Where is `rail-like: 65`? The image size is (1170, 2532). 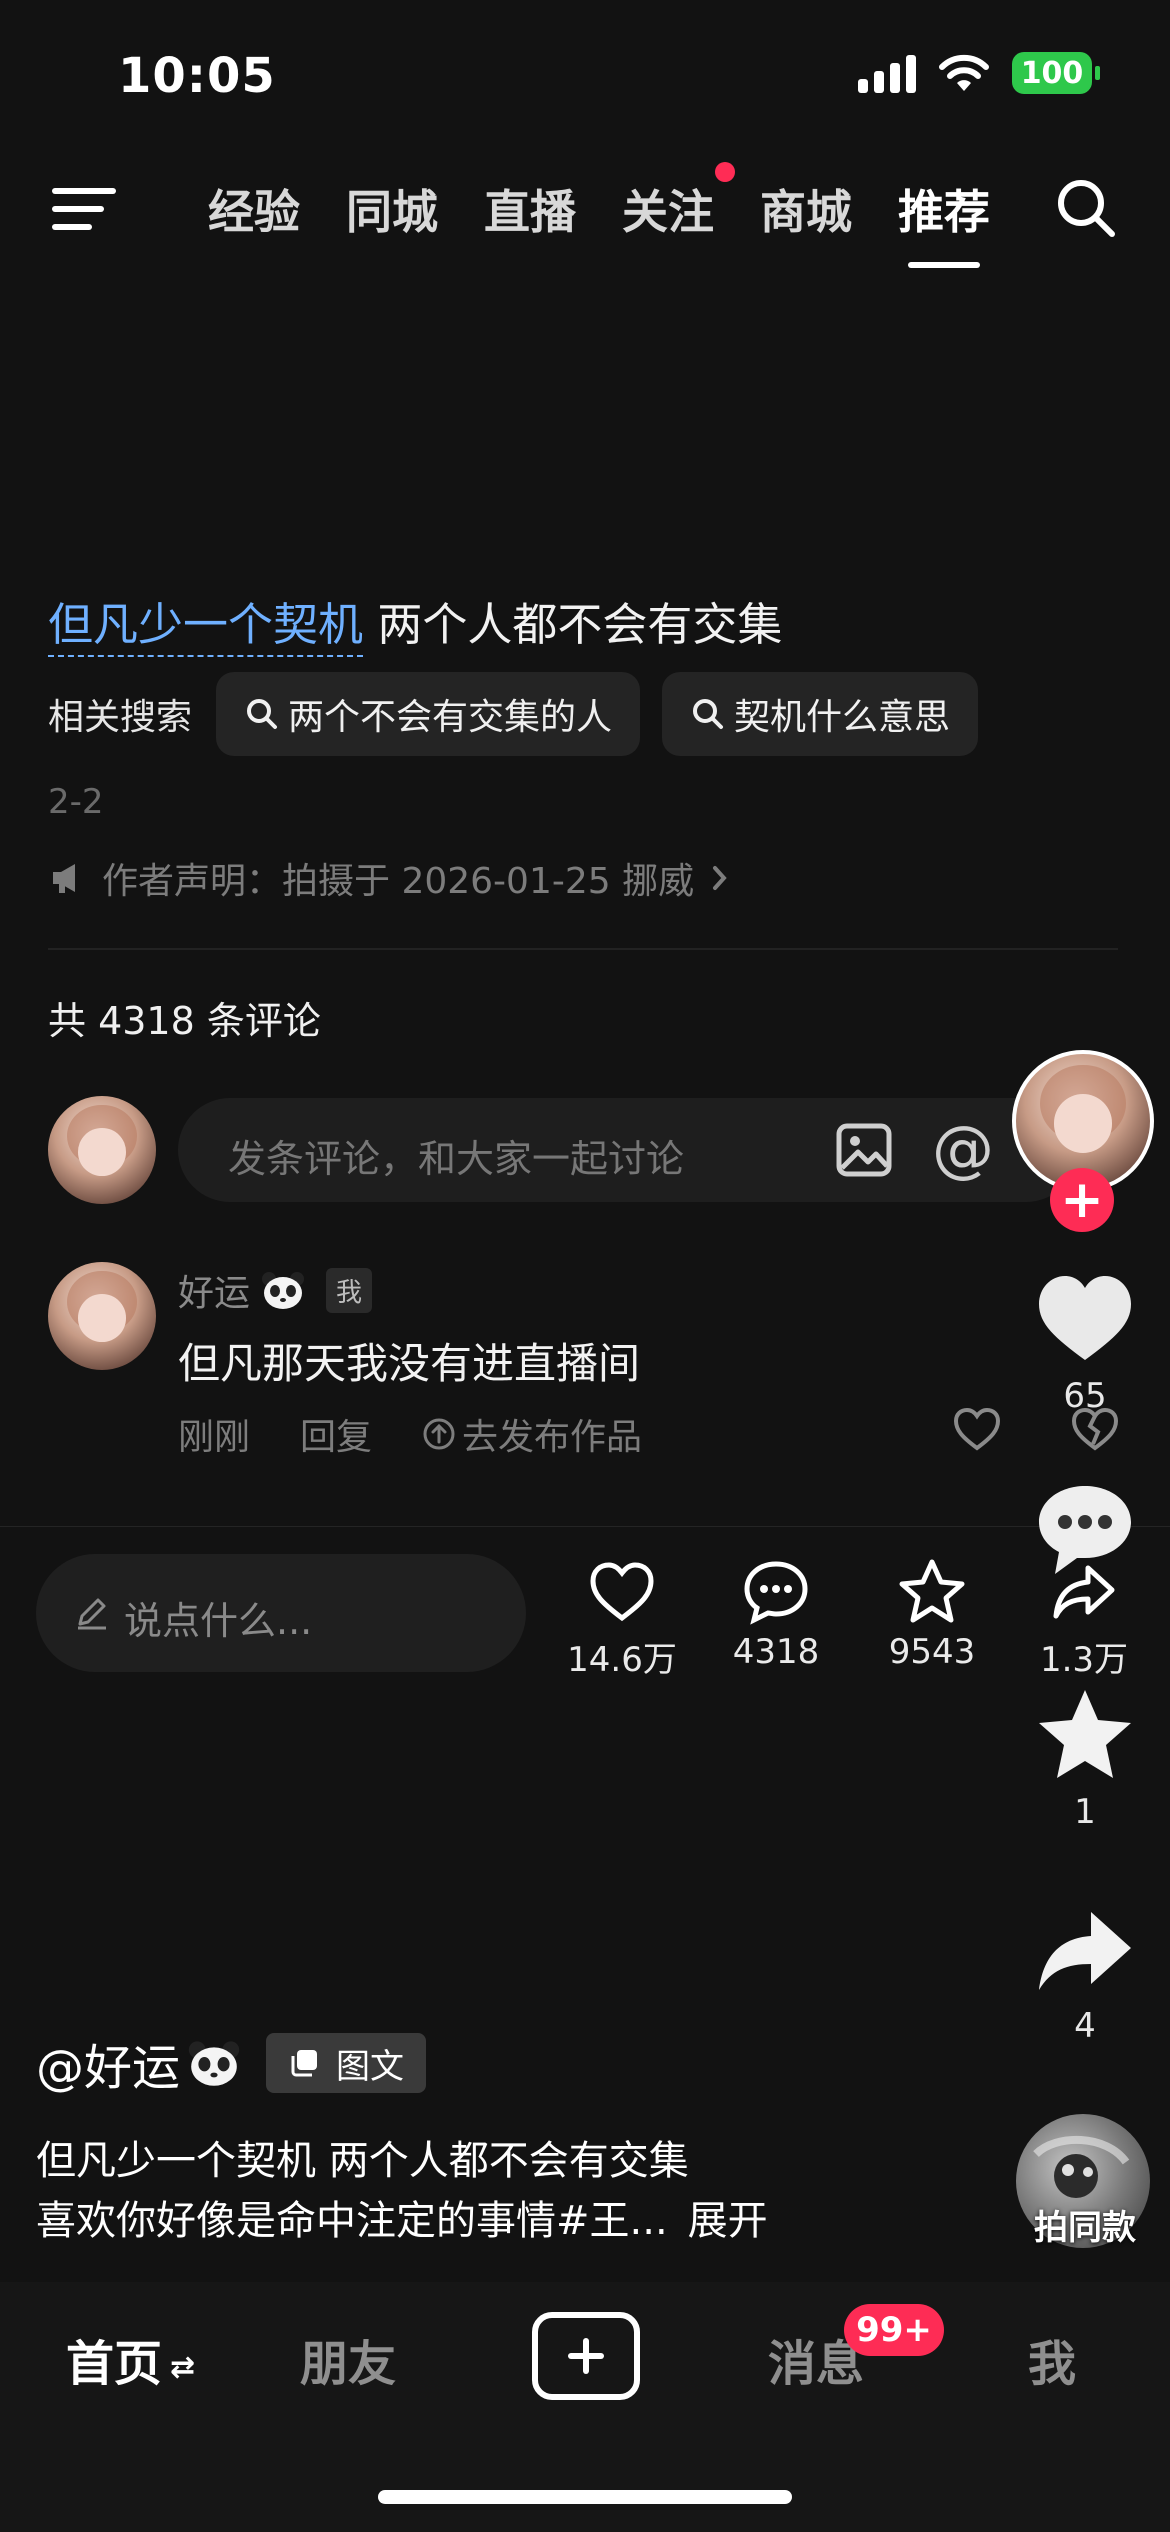
rail-like: 65 is located at coordinates (1085, 1343).